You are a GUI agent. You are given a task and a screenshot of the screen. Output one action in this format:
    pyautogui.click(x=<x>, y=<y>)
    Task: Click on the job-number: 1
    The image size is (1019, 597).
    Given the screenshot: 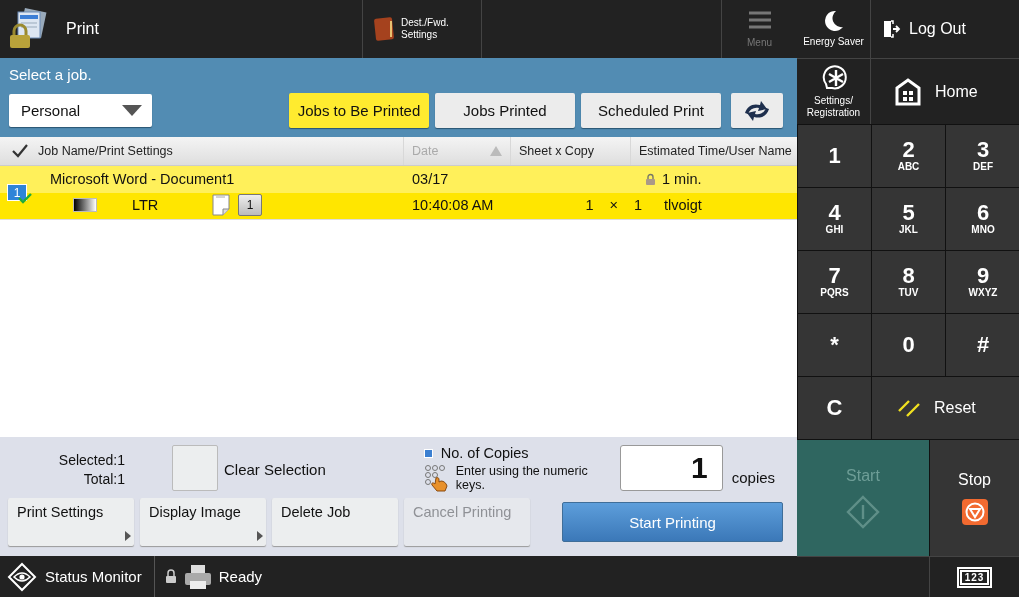 What is the action you would take?
    pyautogui.click(x=17, y=192)
    